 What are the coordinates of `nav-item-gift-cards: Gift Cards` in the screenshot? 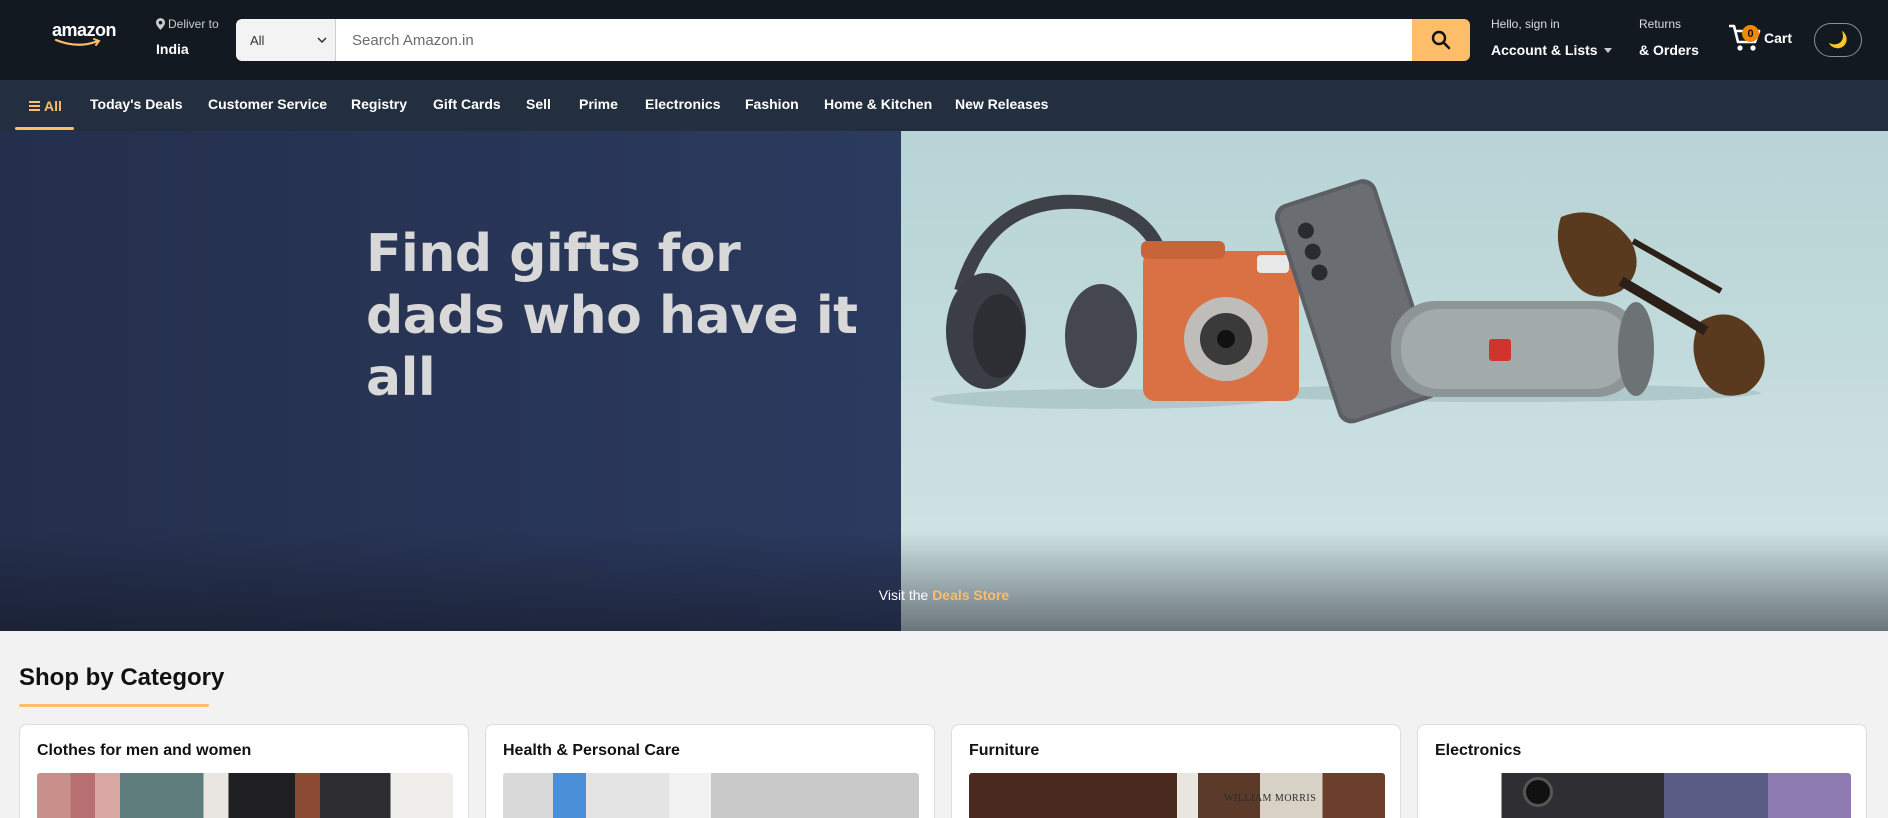 It's located at (467, 105).